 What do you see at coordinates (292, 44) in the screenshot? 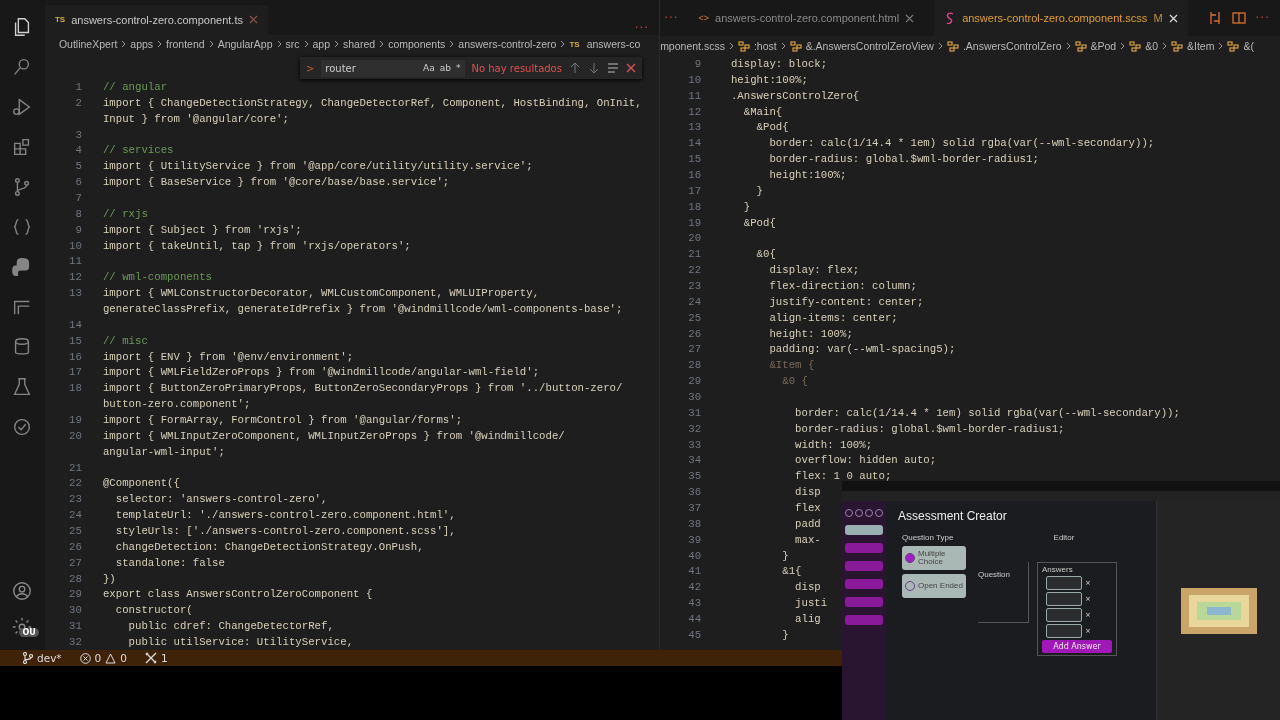
I see `breadcrumb: src` at bounding box center [292, 44].